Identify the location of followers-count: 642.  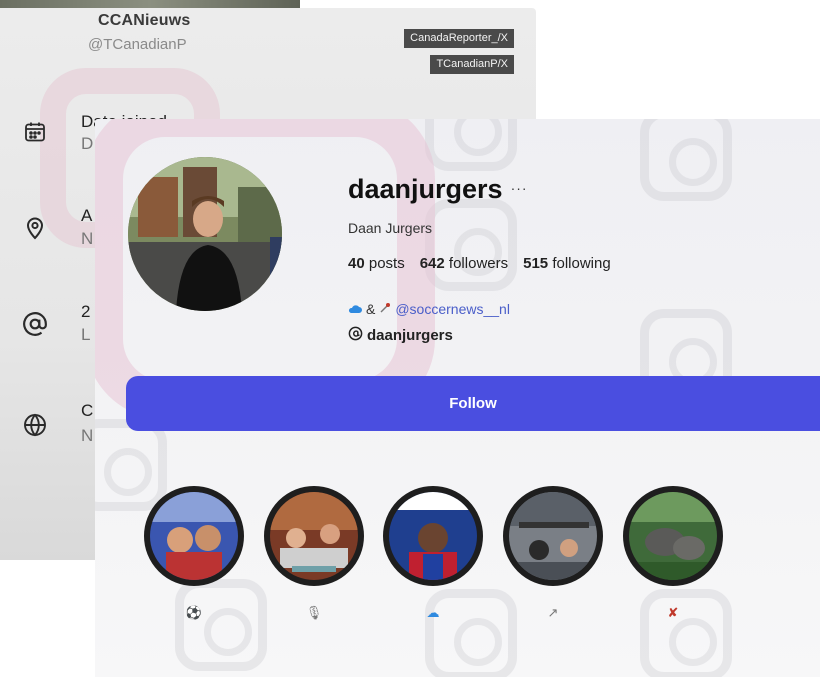
(432, 263).